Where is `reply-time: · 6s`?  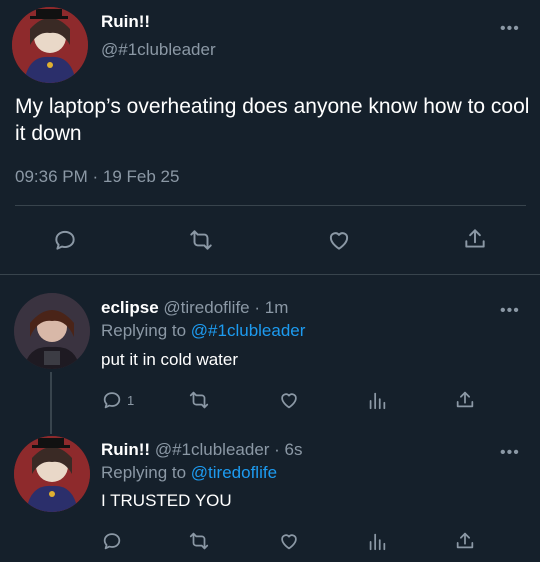
reply-time: · 6s is located at coordinates (288, 449).